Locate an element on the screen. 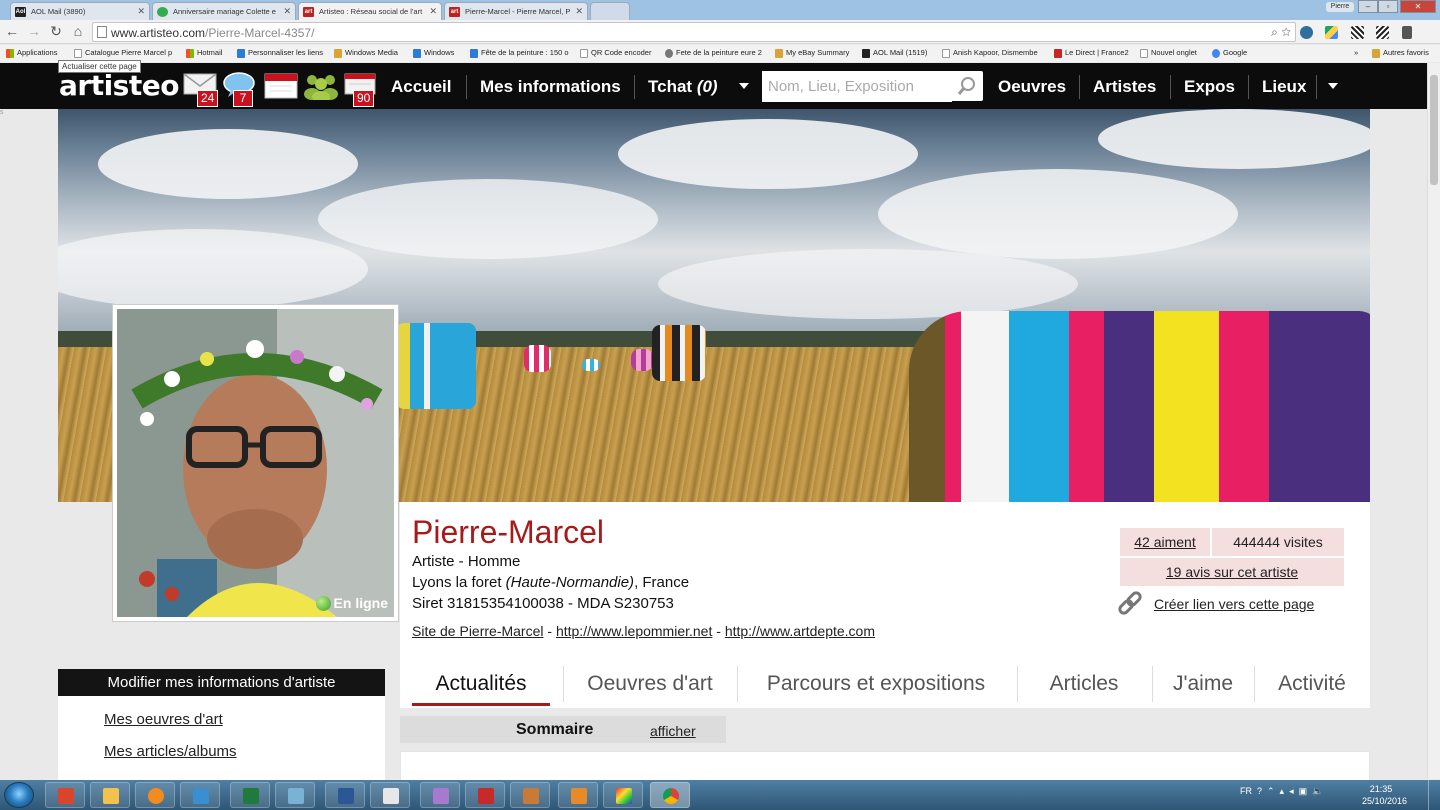  nav-oeuvres: Oeuvres is located at coordinates (1032, 87).